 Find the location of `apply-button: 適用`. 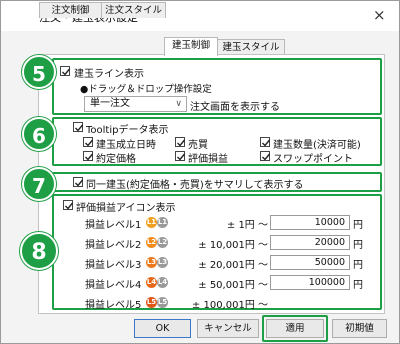

apply-button: 適用 is located at coordinates (295, 328).